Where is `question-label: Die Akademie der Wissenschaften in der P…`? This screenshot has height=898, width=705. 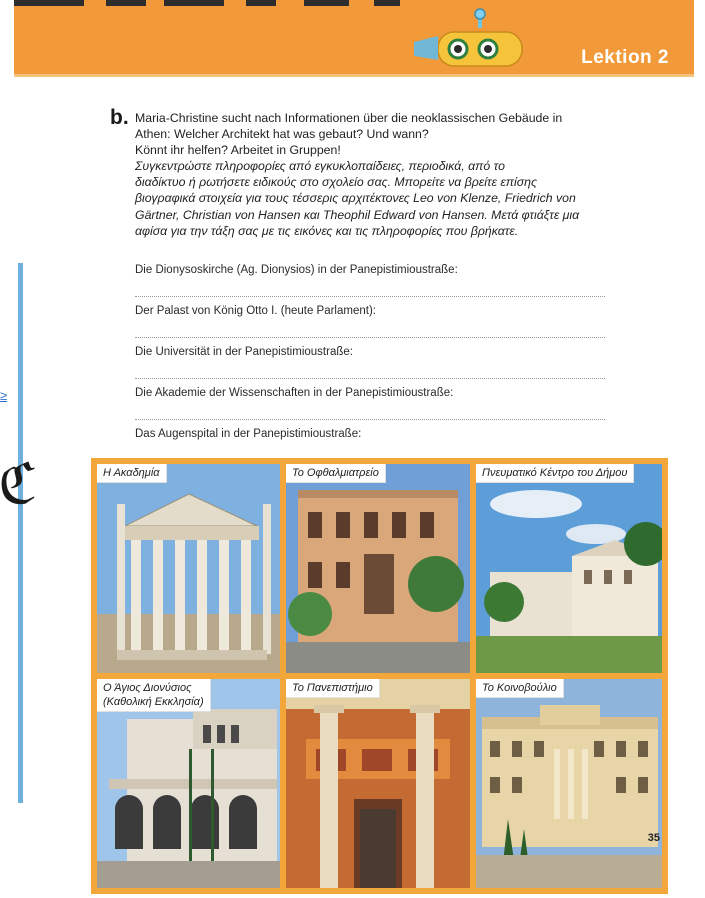 question-label: Die Akademie der Wissenschaften in der P… is located at coordinates (294, 393).